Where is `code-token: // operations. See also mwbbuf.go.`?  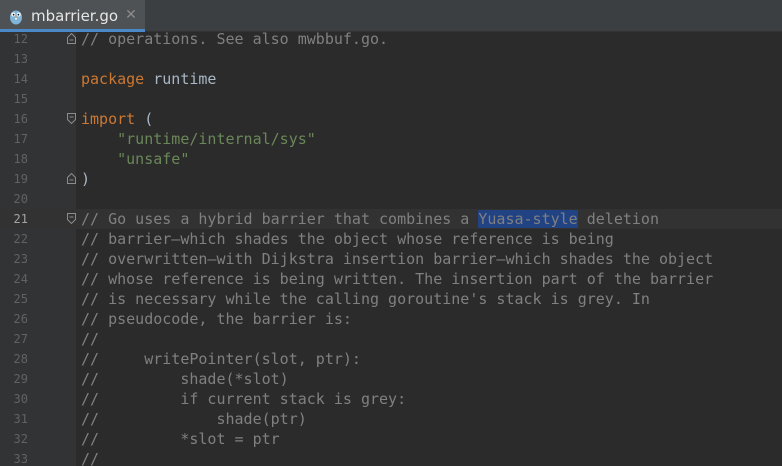 code-token: // operations. See also mwbbuf.go. is located at coordinates (235, 39).